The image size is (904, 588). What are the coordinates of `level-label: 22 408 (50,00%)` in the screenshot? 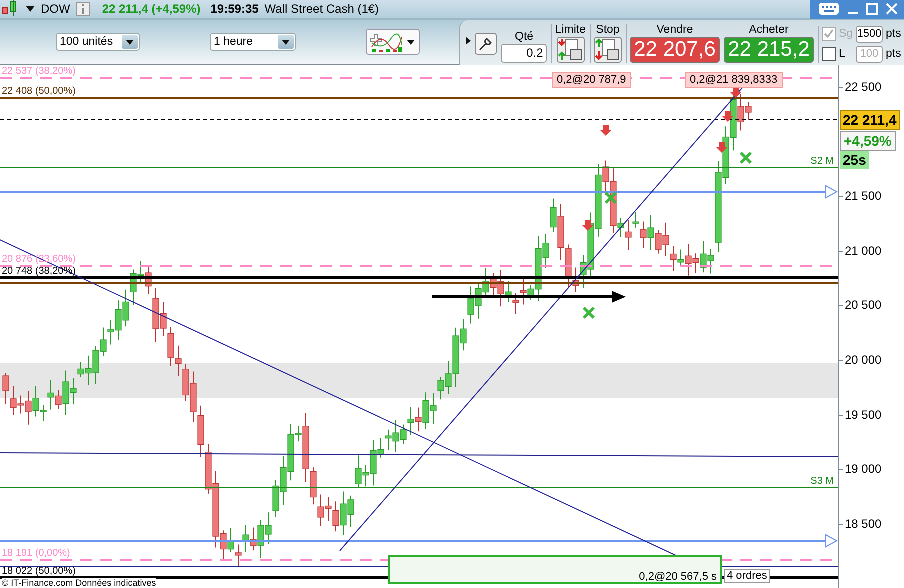 It's located at (39, 91).